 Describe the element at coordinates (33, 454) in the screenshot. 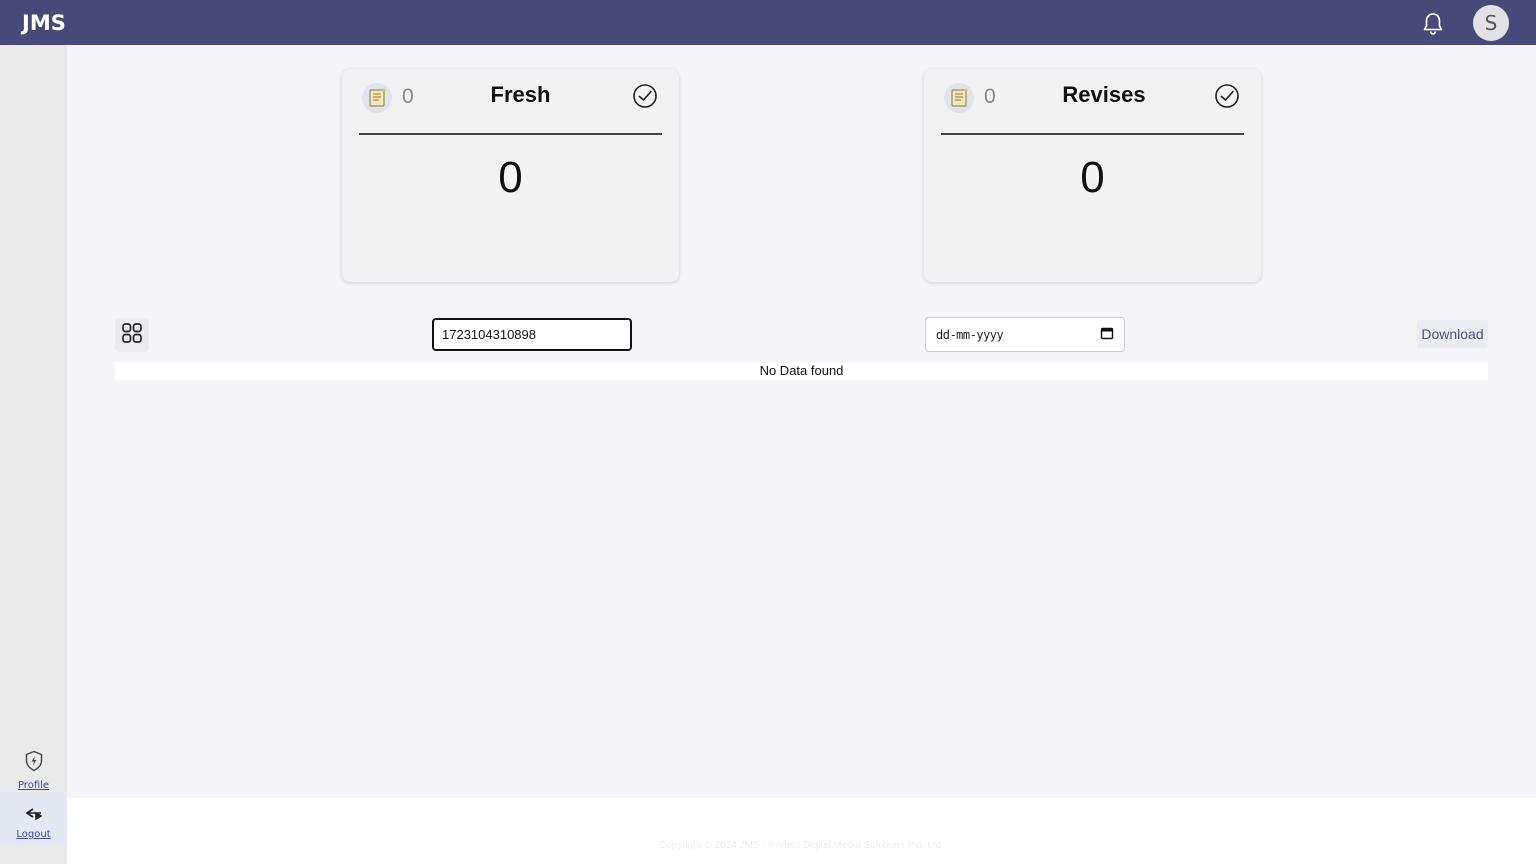

I see `sidebar: Profile Logout` at that location.